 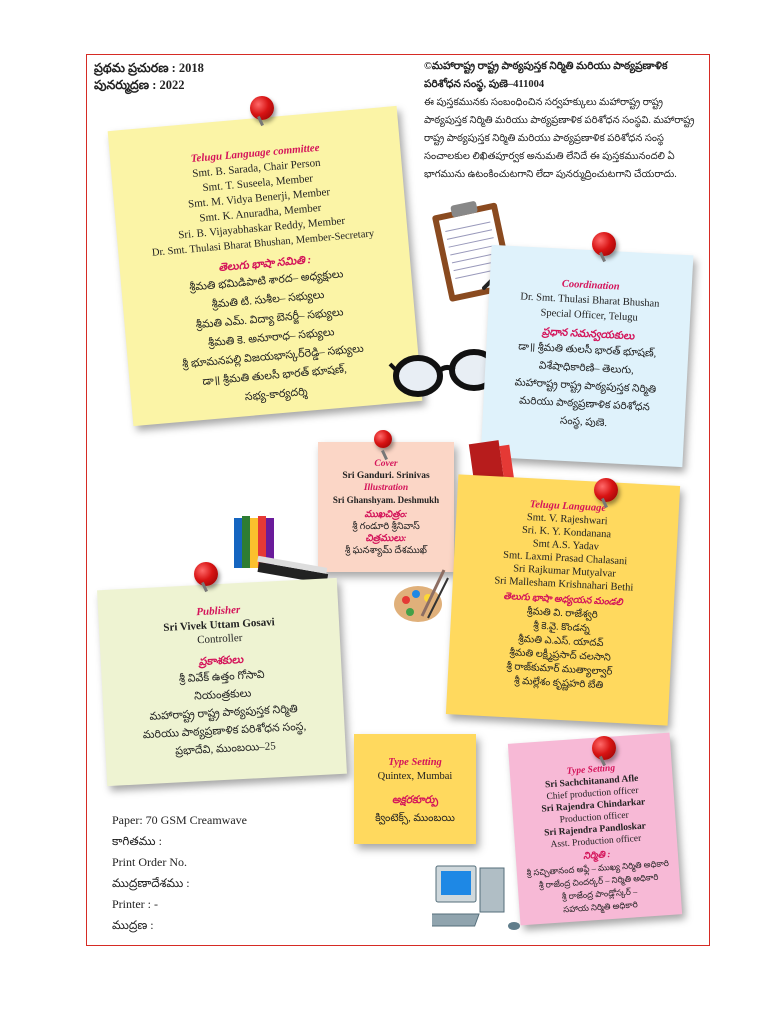 I want to click on cover-tel-name: శ్రీ గండూరి శ్రీనివాస్, so click(x=386, y=527).